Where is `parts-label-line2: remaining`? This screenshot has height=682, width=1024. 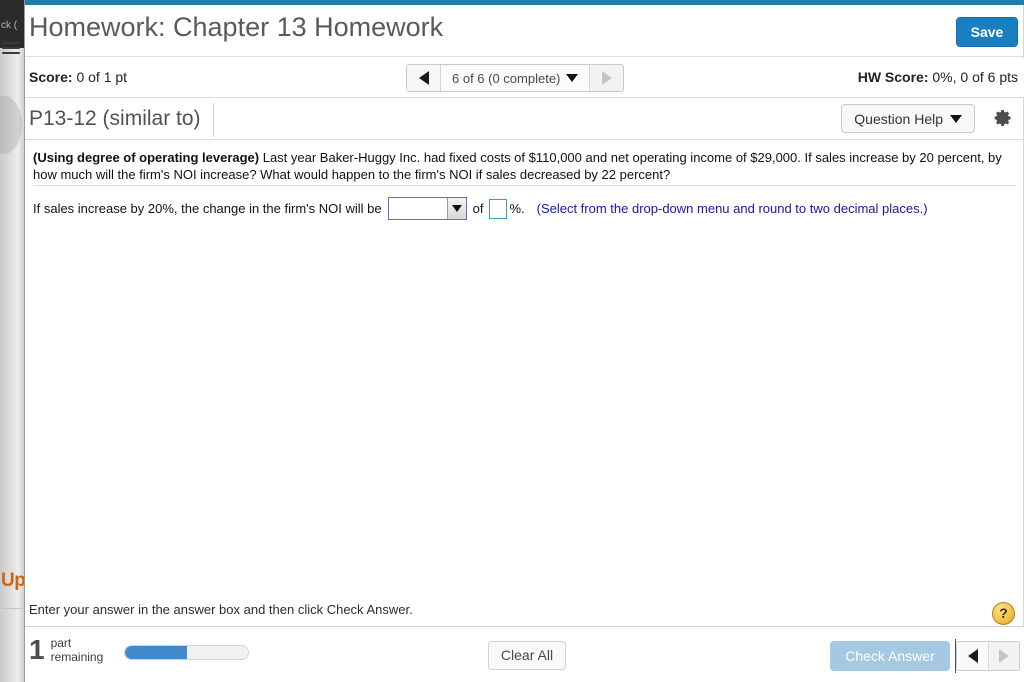 parts-label-line2: remaining is located at coordinates (77, 657).